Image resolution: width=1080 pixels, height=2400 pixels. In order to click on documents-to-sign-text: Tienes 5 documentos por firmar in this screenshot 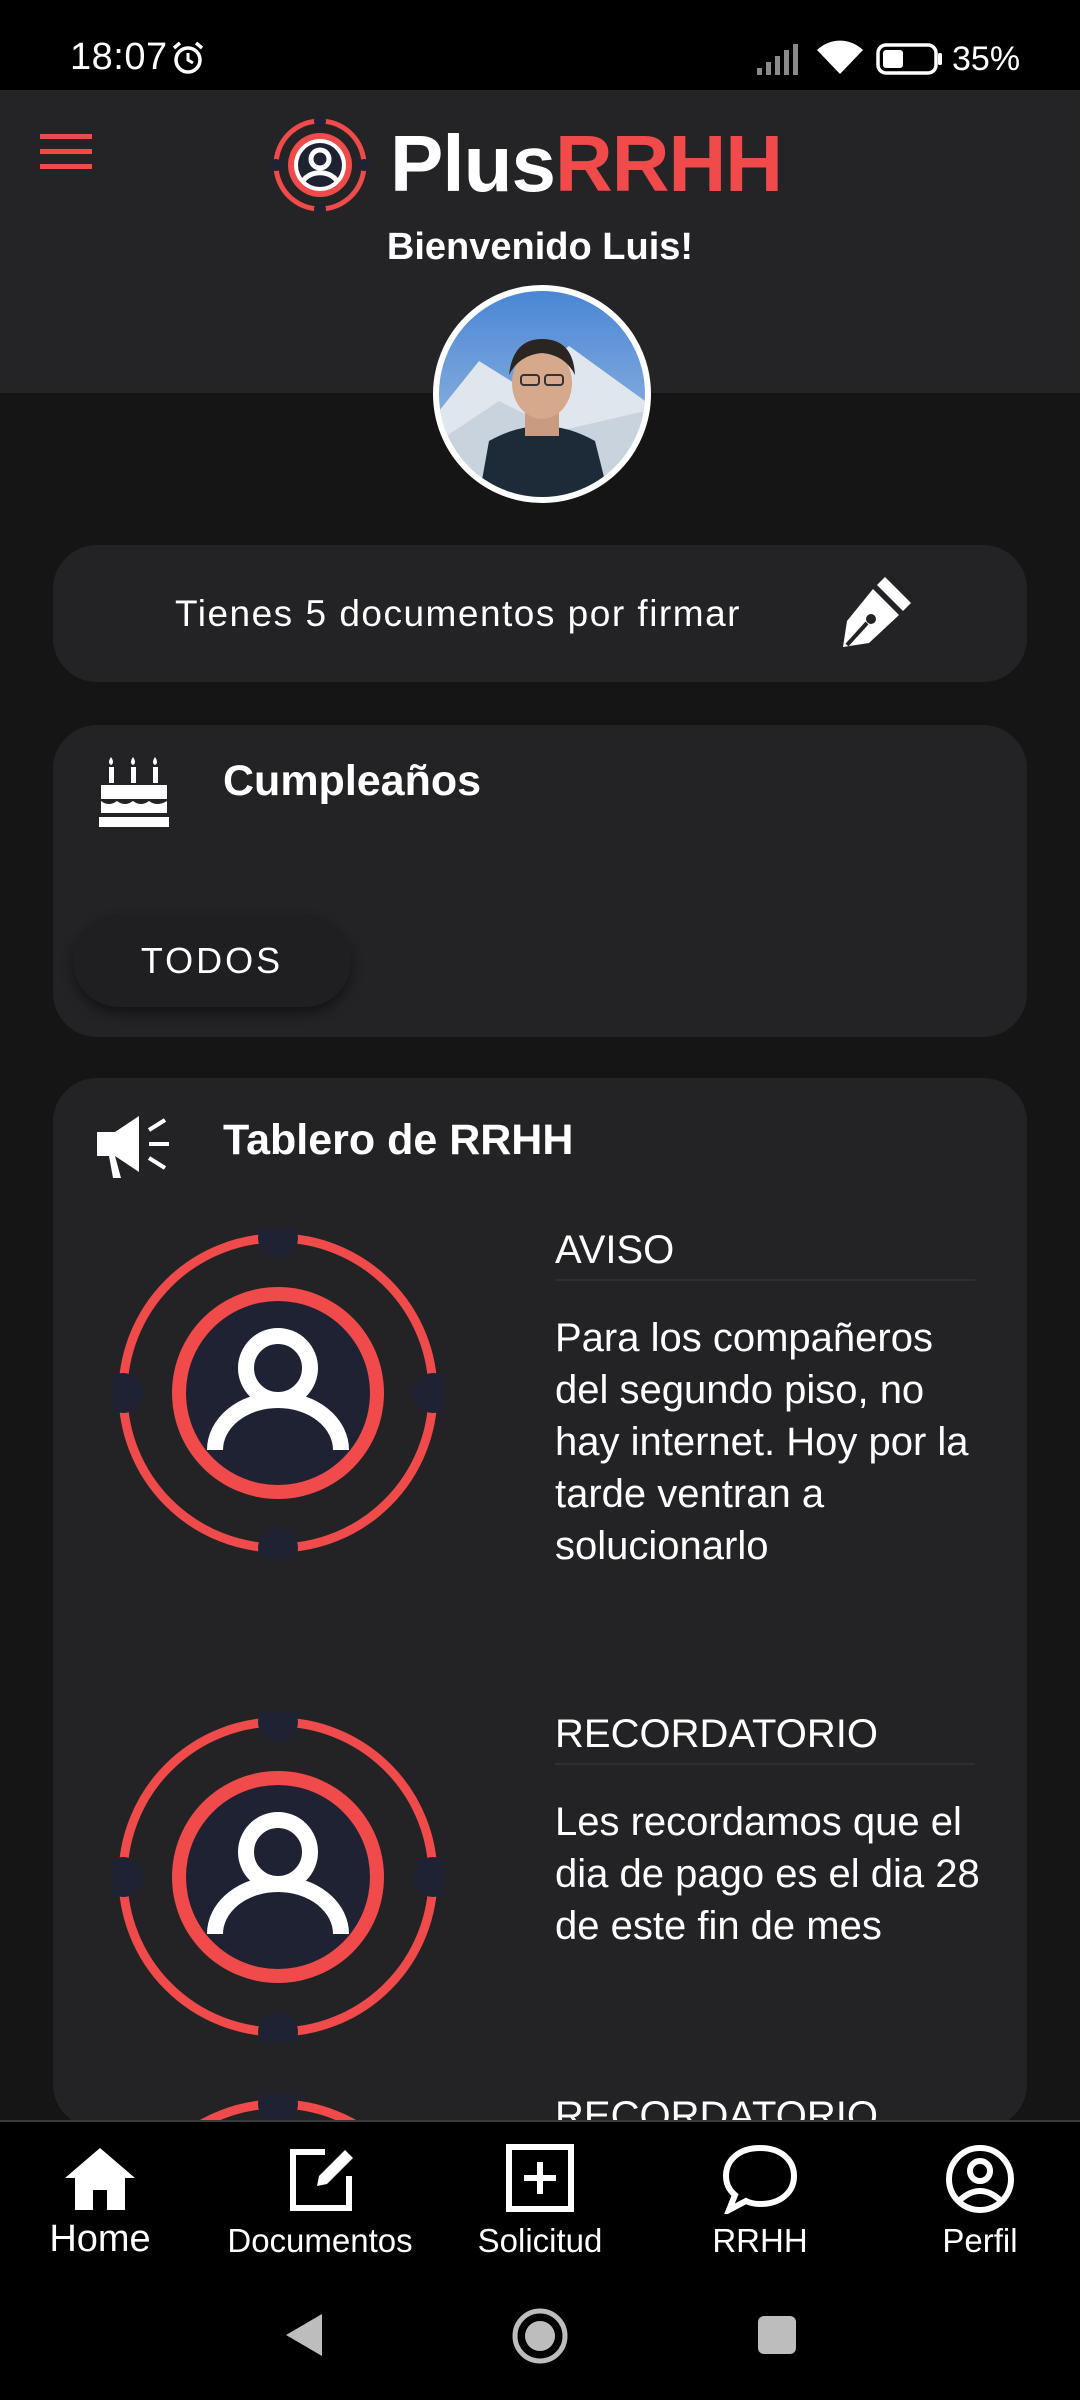, I will do `click(458, 613)`.